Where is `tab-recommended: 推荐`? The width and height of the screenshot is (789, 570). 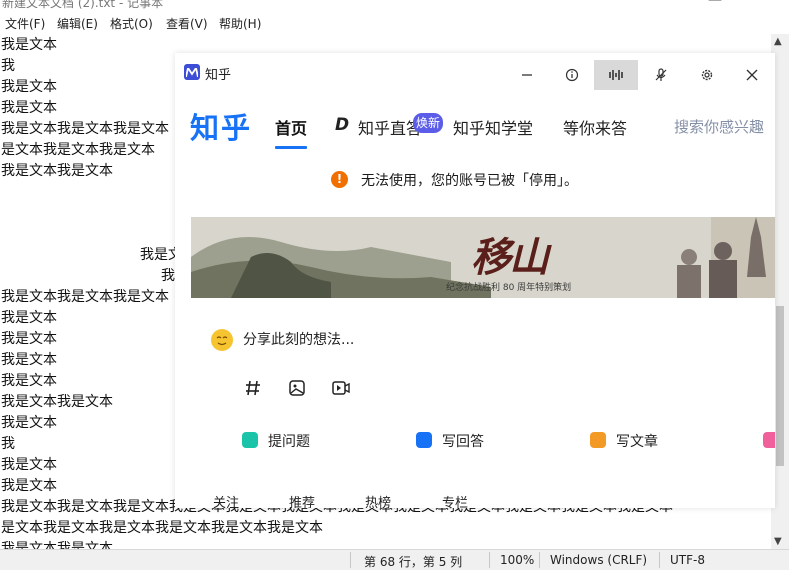
tab-recommended: 推荐 is located at coordinates (302, 500).